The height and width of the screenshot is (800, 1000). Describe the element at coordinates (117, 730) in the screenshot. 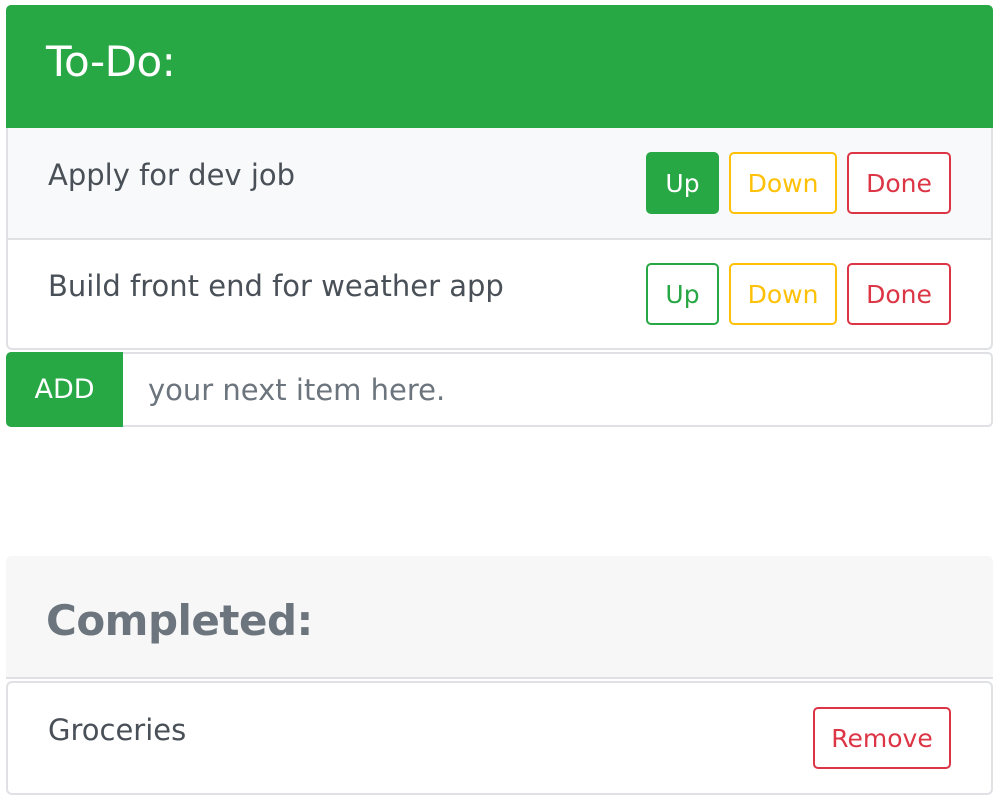

I see `completed-item-text: Groceries` at that location.